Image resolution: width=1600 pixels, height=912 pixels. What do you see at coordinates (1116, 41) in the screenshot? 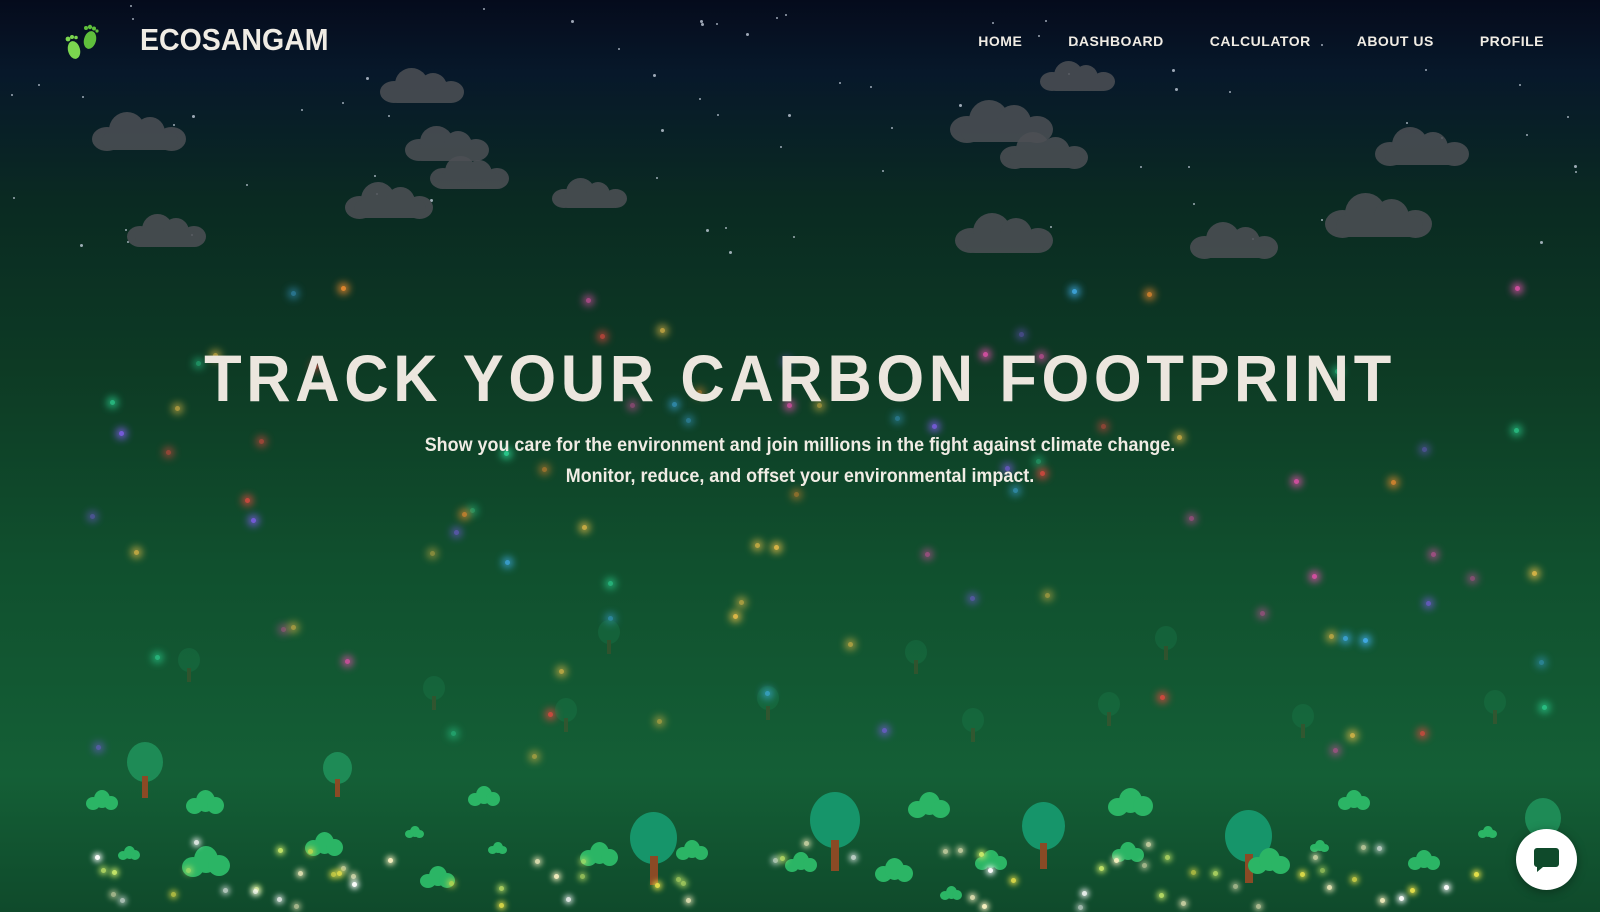
I see `nav-dashboard: DASHBOARD` at bounding box center [1116, 41].